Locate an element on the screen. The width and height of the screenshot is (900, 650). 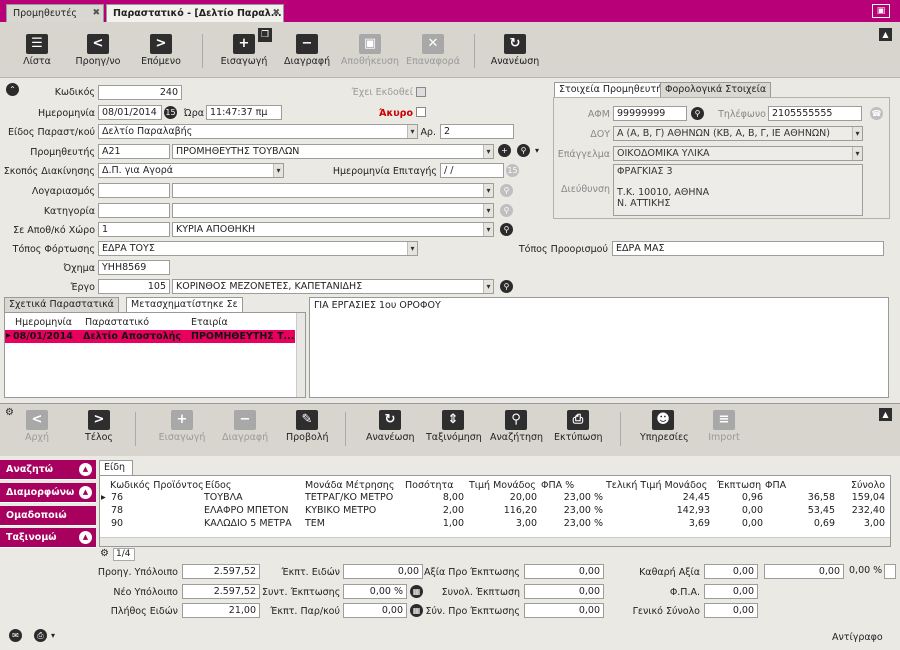
copy-icon: ❐ is located at coordinates (265, 35).